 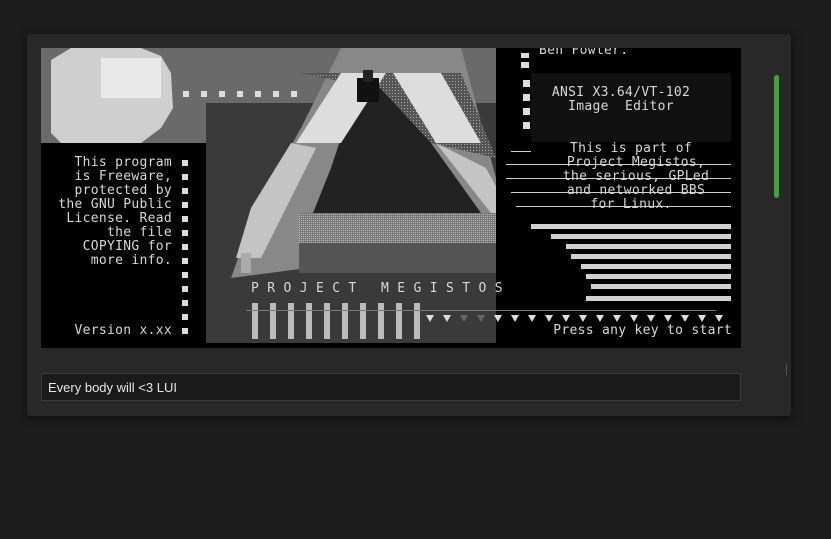 What do you see at coordinates (636, 162) in the screenshot?
I see `about-line: Project Megistos,` at bounding box center [636, 162].